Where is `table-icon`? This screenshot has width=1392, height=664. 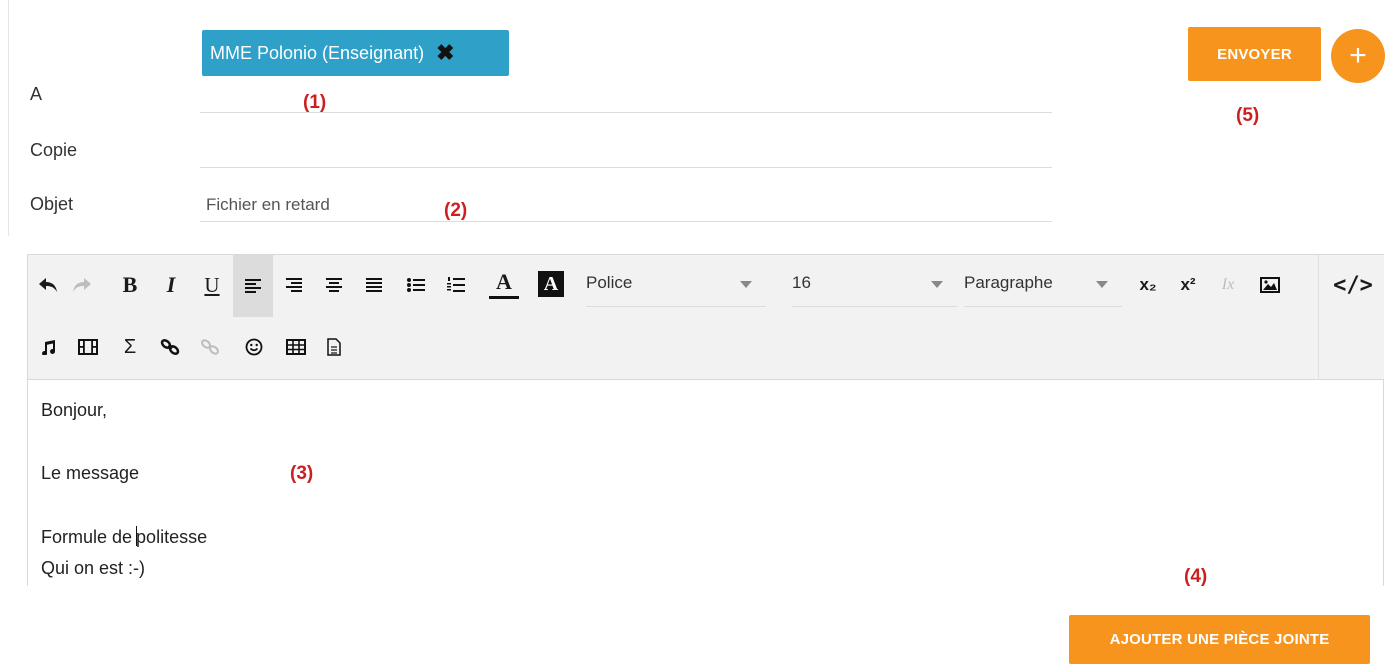
table-icon is located at coordinates (296, 347).